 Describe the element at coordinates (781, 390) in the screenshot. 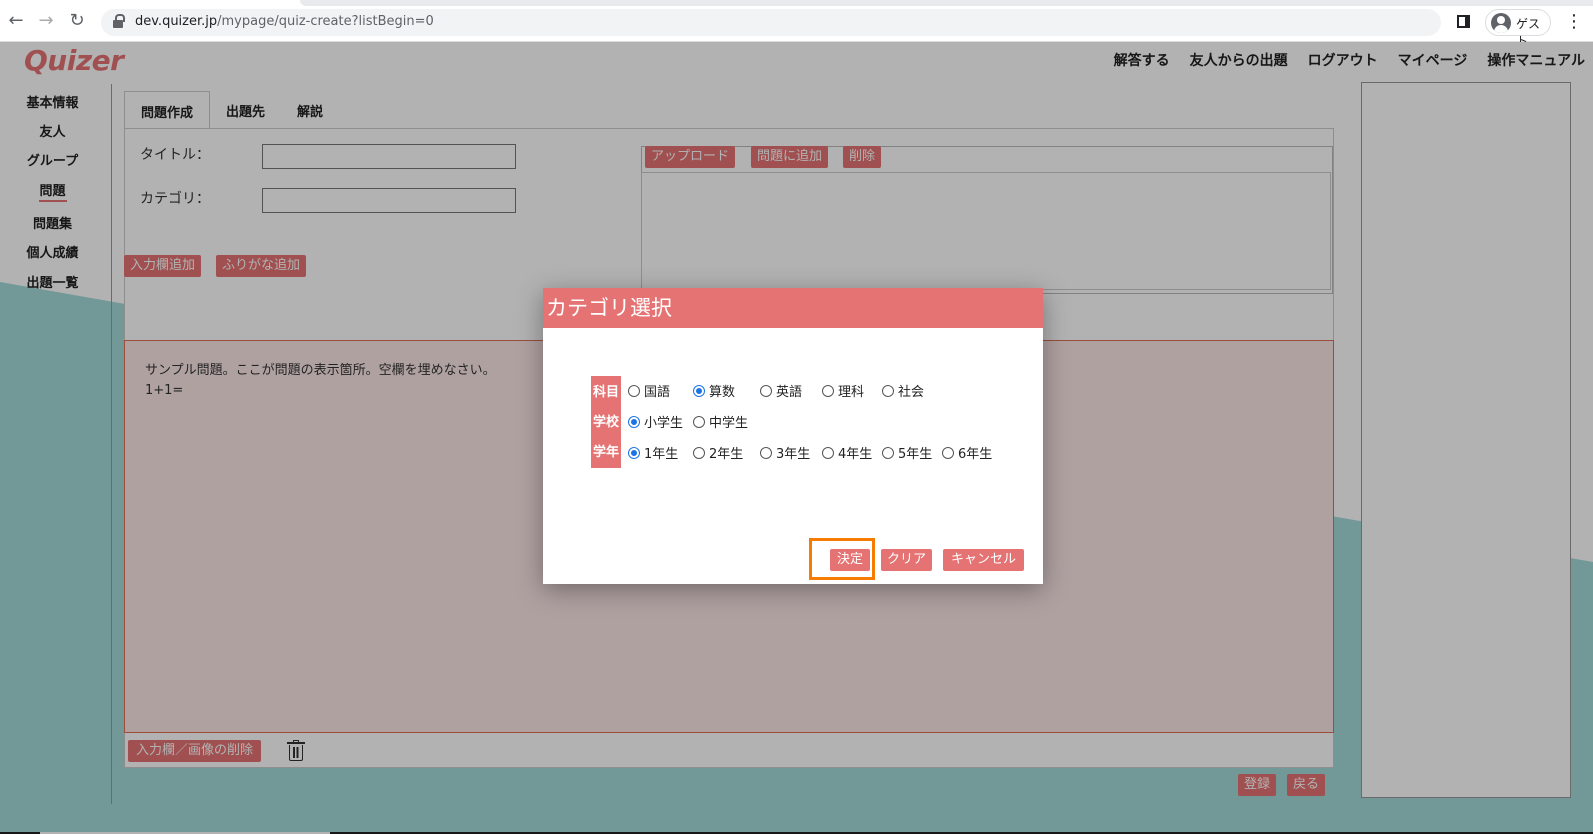

I see `subject-option: 英語` at that location.